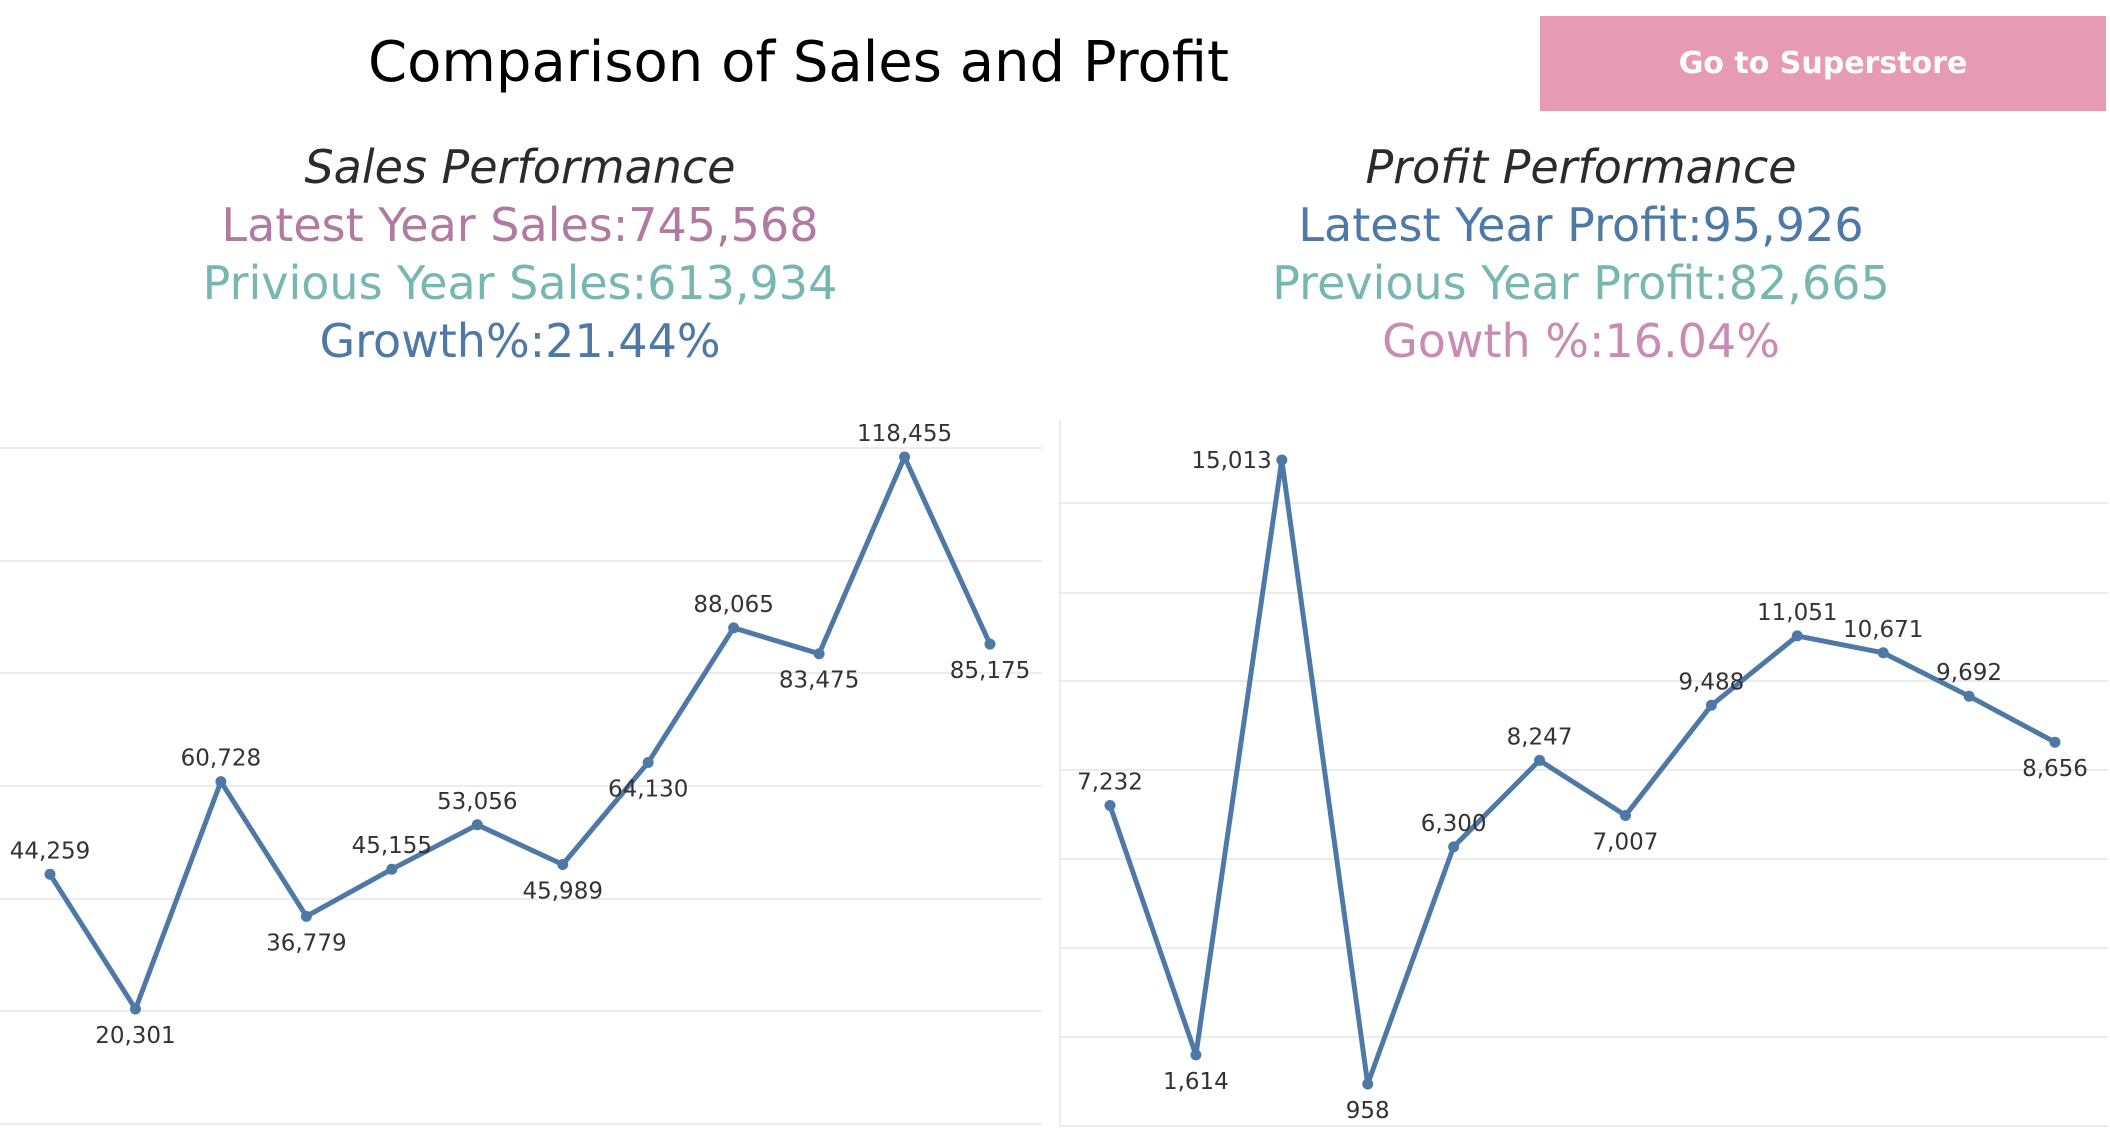  I want to click on profit-data-label: 1,614, so click(1196, 1082).